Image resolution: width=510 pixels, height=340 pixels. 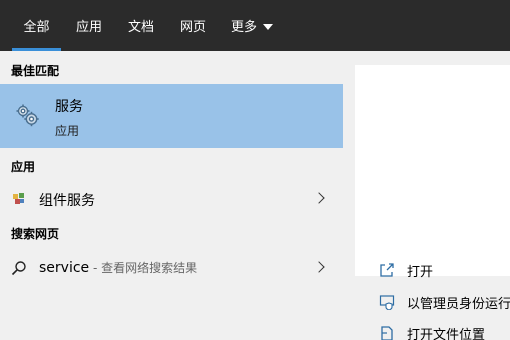 I want to click on tab-apps: 应用, so click(x=89, y=25).